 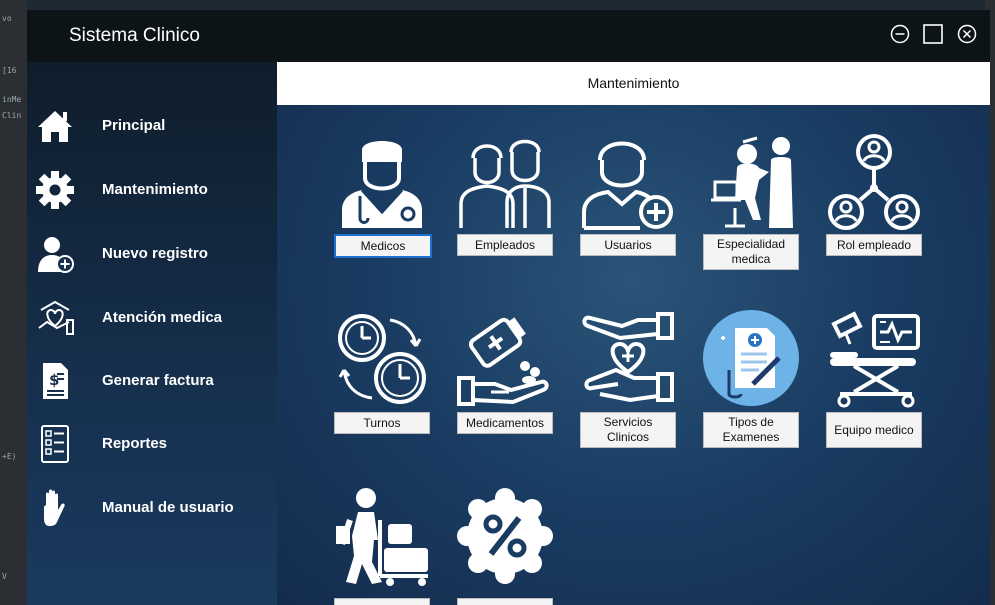 I want to click on empleados-button: Empleados, so click(x=505, y=245).